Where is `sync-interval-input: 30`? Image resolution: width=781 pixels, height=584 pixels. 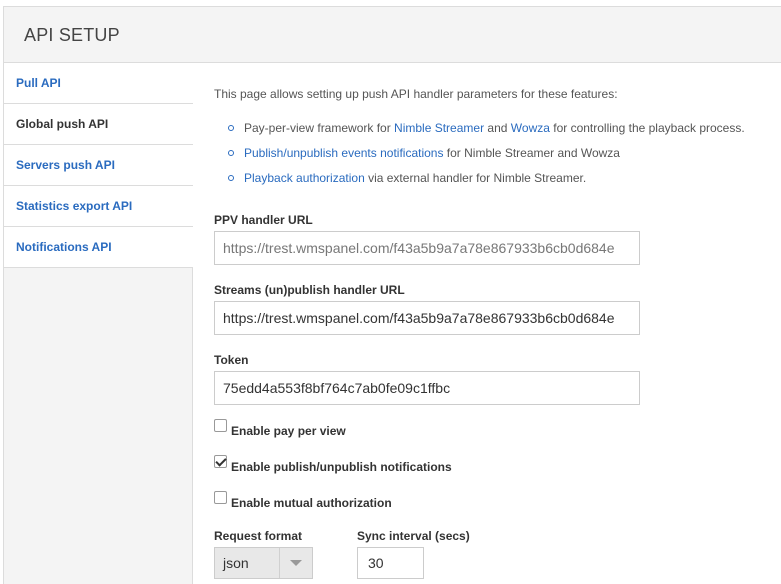
sync-interval-input: 30 is located at coordinates (390, 563).